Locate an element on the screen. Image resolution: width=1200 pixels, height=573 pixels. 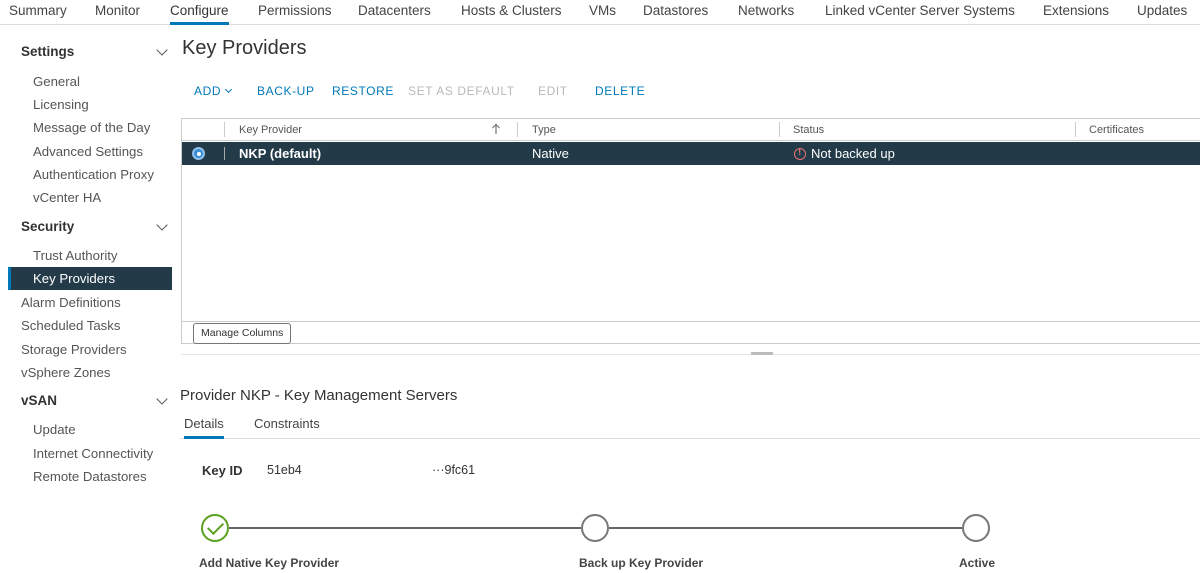
tab-hosts-clusters: Hosts & Clusters is located at coordinates (511, 14).